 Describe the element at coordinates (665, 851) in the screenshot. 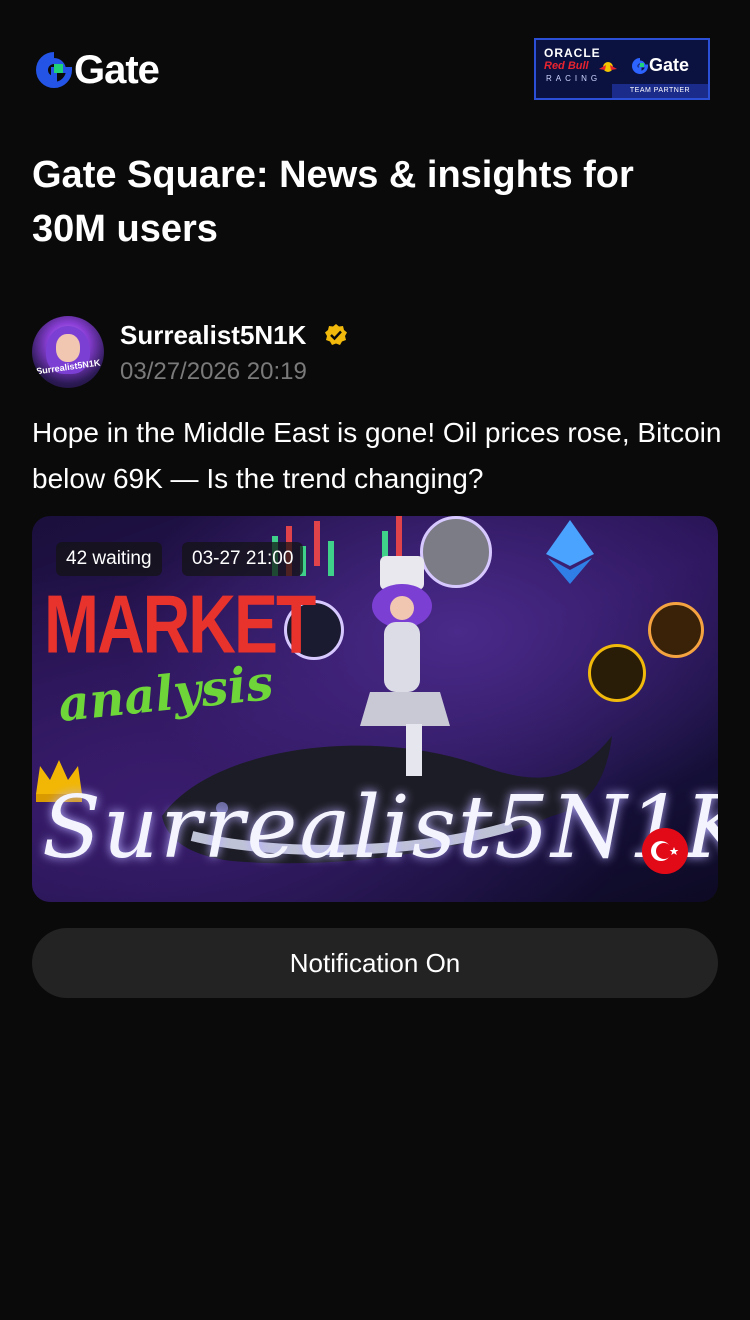

I see `turkey-flag-icon` at that location.